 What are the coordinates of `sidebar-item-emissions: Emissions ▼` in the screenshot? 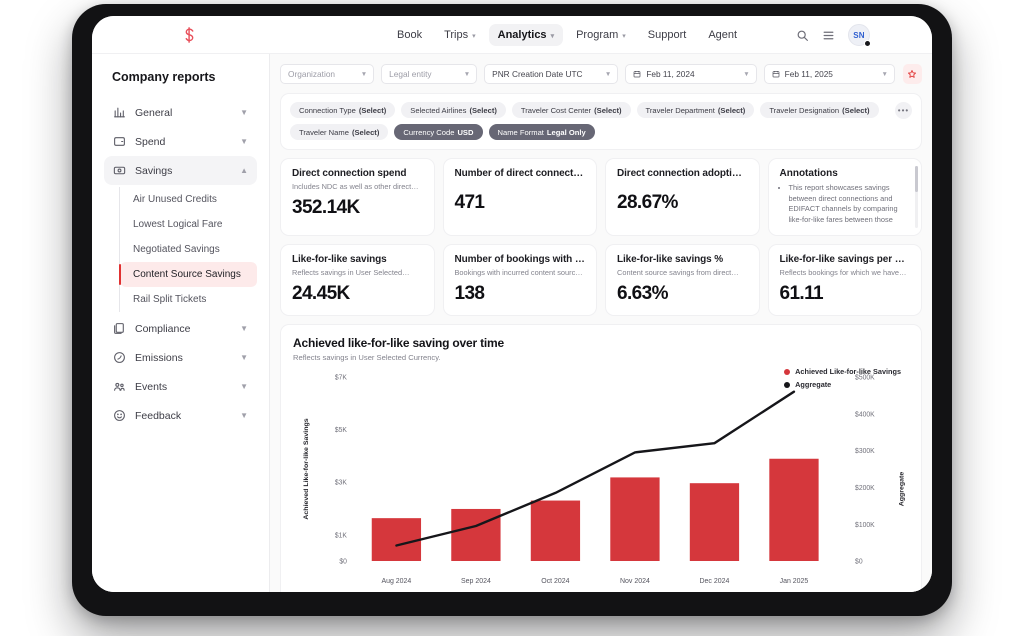 It's located at (180, 357).